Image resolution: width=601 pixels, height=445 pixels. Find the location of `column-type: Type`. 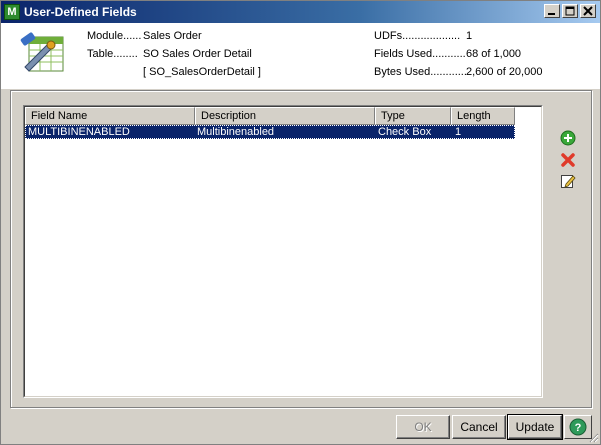

column-type: Type is located at coordinates (413, 116).